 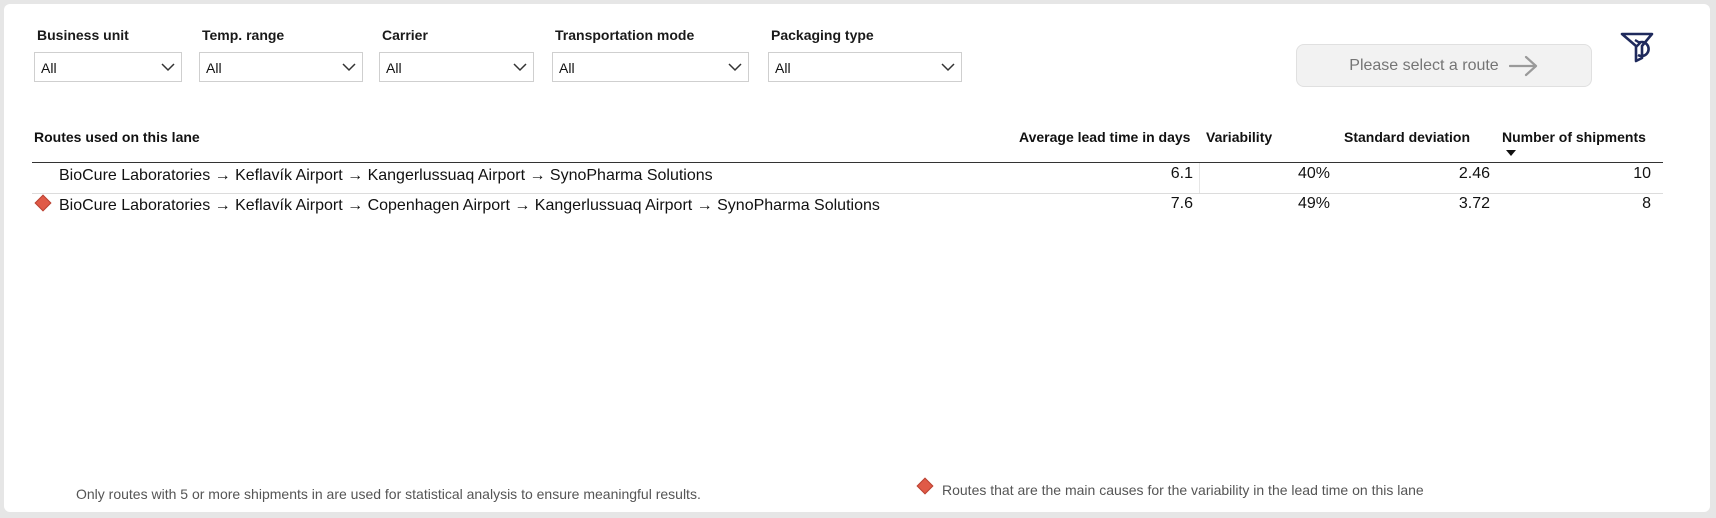 I want to click on temp-range-label: Temp. range, so click(x=243, y=35).